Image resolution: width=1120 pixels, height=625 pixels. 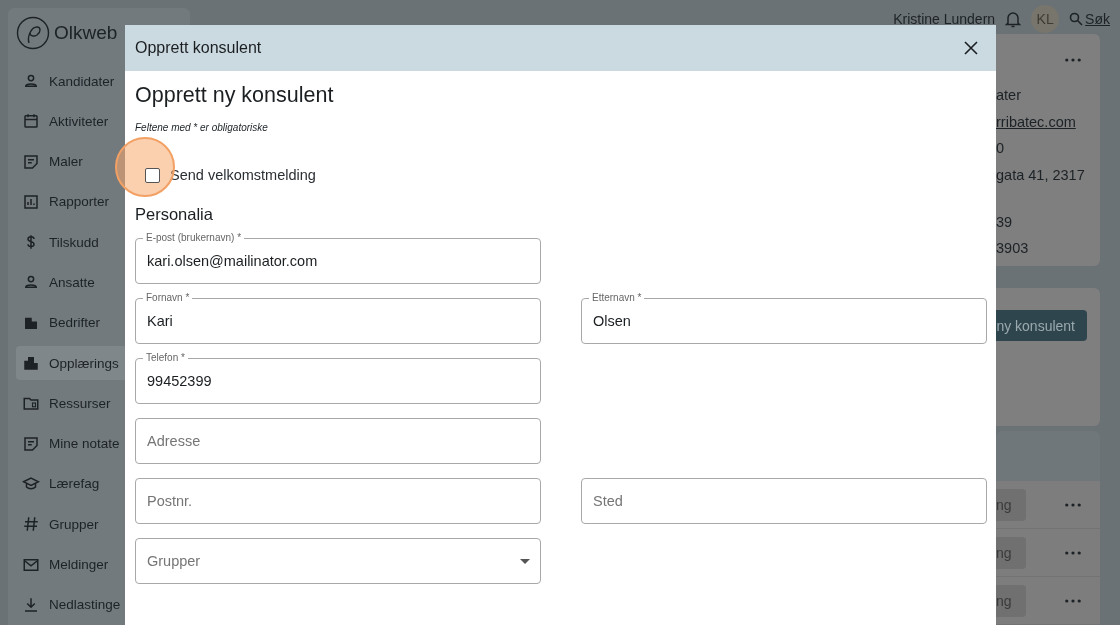 What do you see at coordinates (235, 95) in the screenshot?
I see `dialog-heading: Opprett ny konsulent` at bounding box center [235, 95].